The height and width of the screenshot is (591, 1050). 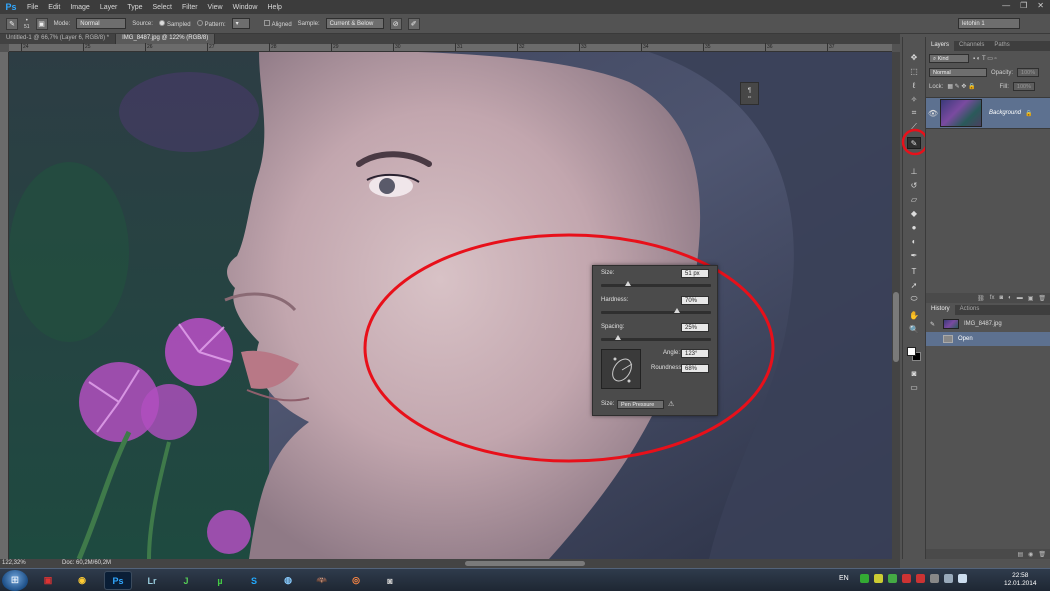 What do you see at coordinates (988, 324) in the screenshot?
I see `history-snapshot: ✎ IMG_8487.jpg` at bounding box center [988, 324].